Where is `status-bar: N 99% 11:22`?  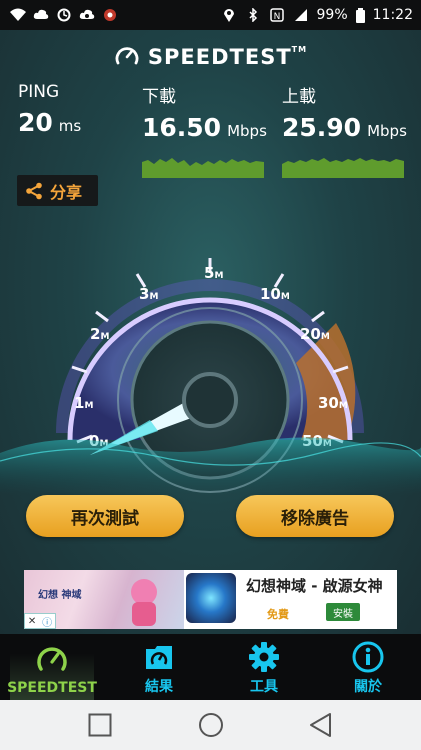 status-bar: N 99% 11:22 is located at coordinates (210, 15).